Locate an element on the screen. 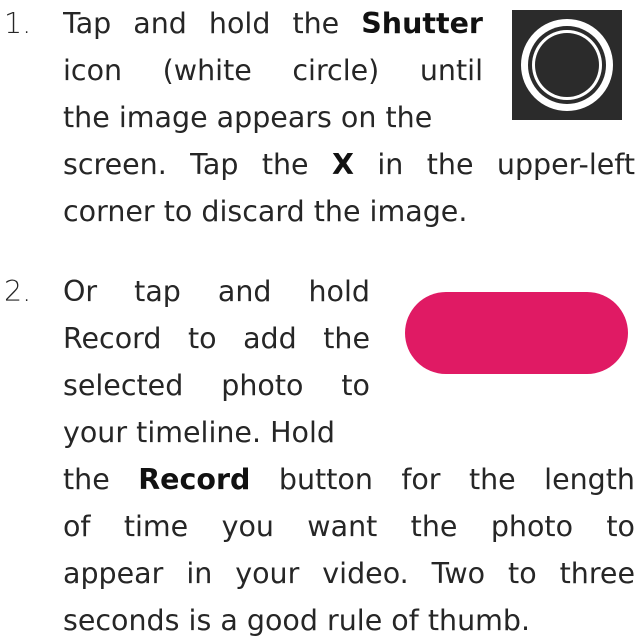 This screenshot has width=639, height=644. text-line: icon (white circle) until is located at coordinates (273, 70).